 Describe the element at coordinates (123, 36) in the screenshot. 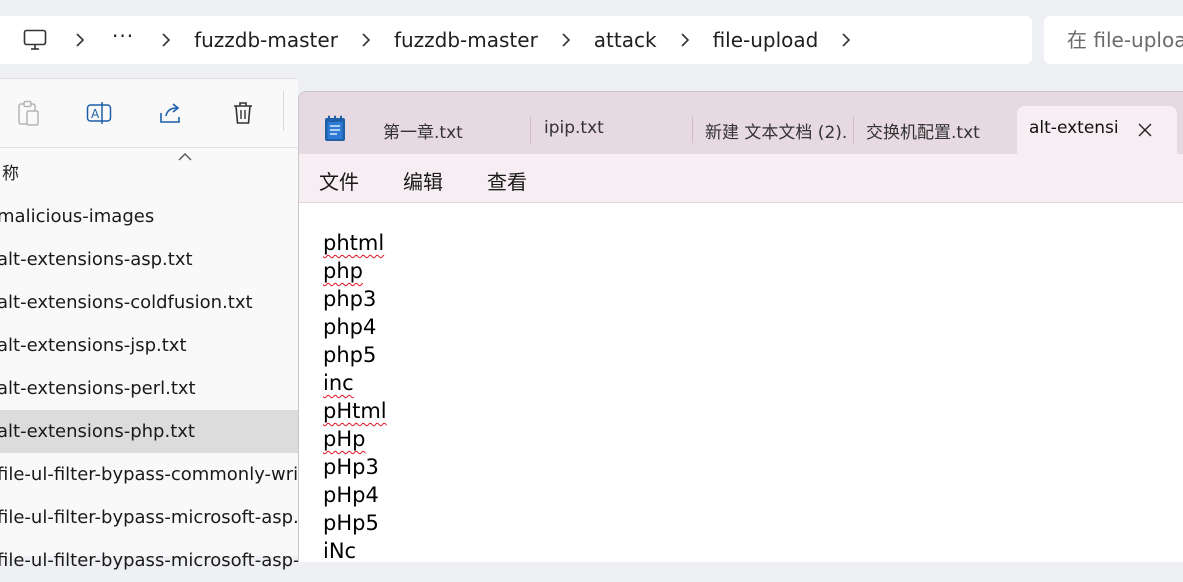

I see `breadcrumb-overflow: ···` at that location.